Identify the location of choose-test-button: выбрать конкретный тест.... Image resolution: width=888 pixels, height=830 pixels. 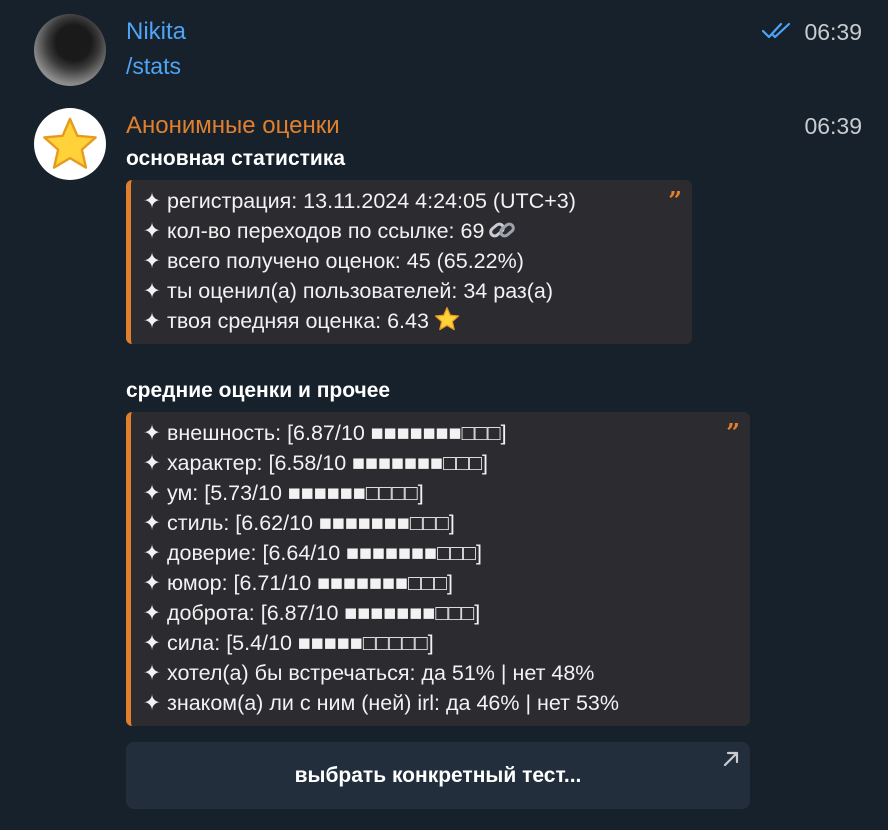
(438, 775).